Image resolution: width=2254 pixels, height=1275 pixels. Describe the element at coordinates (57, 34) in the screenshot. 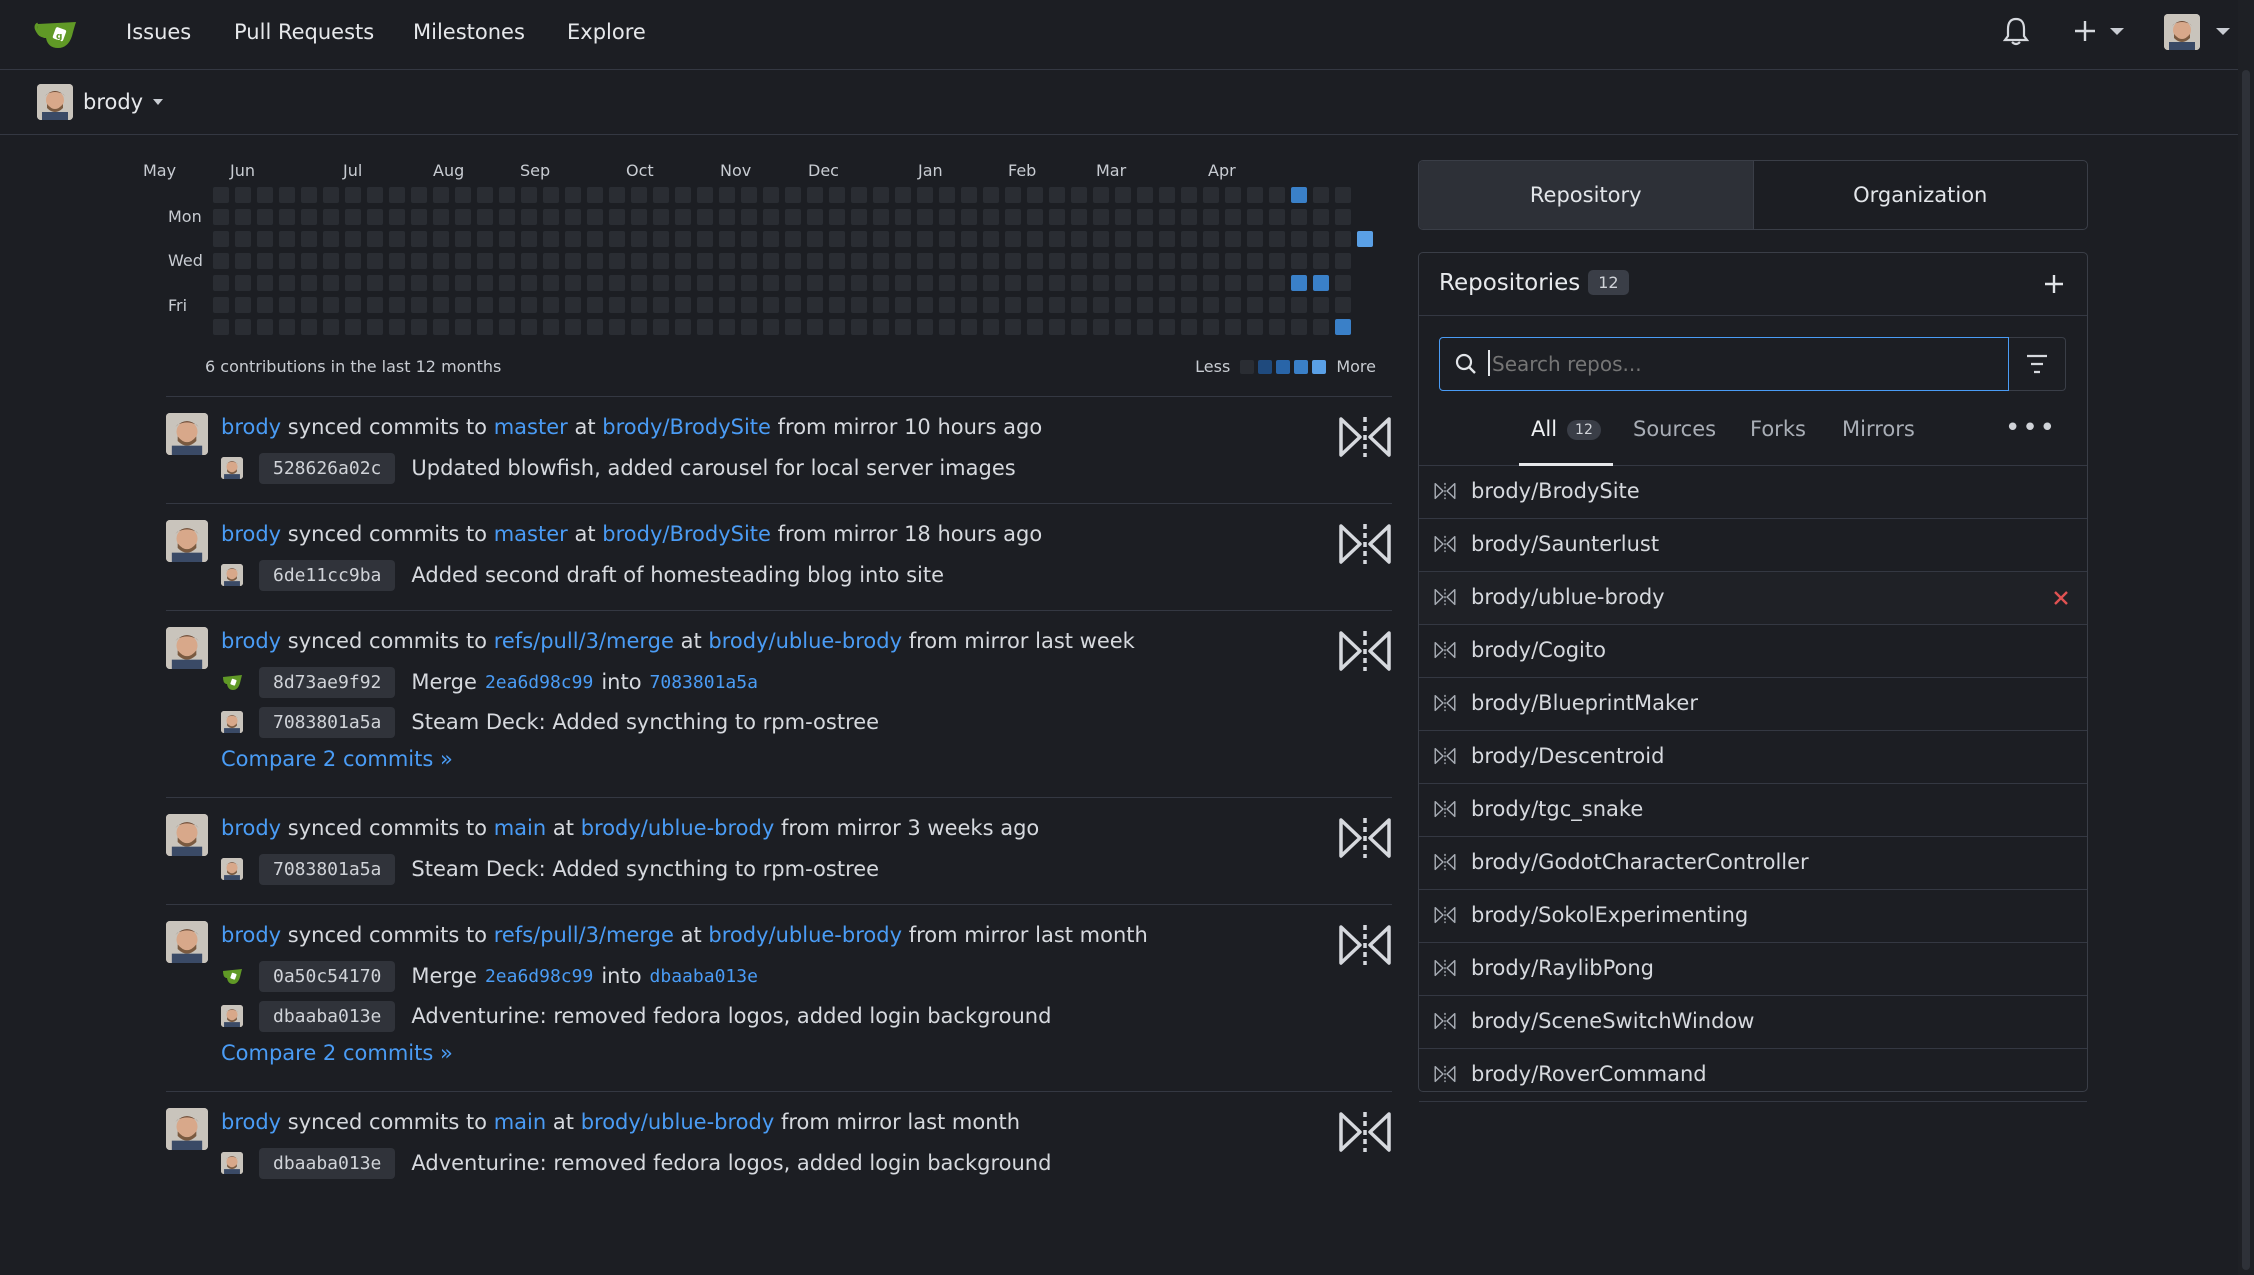

I see `gitea-logo-icon: g` at that location.